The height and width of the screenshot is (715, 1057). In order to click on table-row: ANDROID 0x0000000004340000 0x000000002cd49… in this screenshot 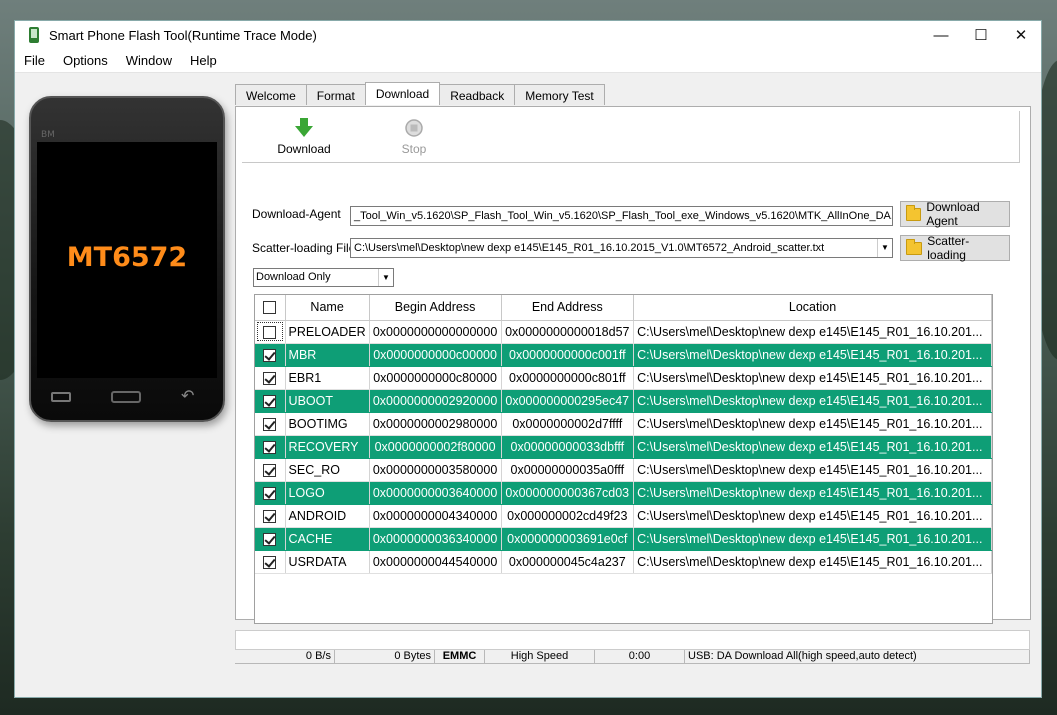, I will do `click(623, 516)`.